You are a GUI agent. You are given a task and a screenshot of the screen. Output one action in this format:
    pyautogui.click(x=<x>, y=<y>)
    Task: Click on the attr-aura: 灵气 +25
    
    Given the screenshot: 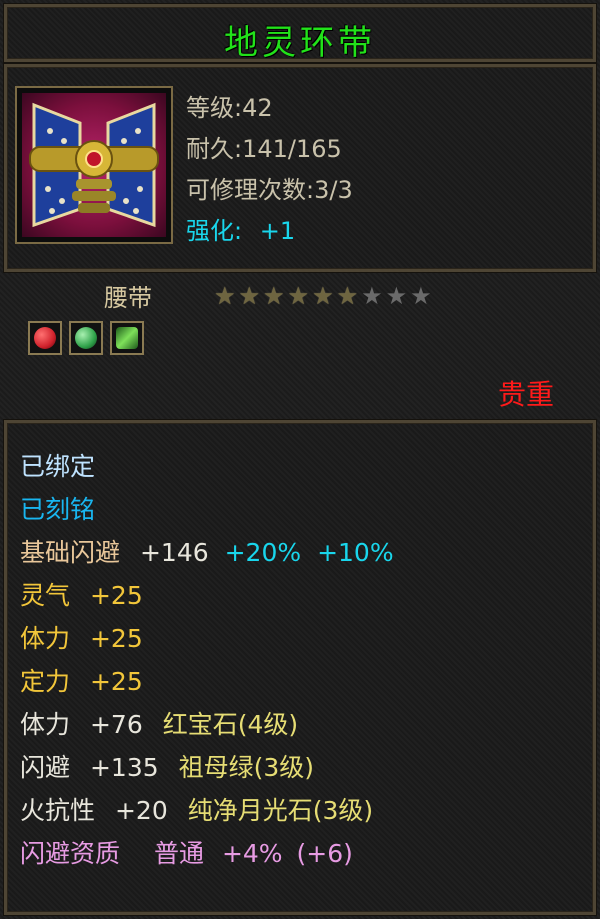 What is the action you would take?
    pyautogui.click(x=81, y=594)
    